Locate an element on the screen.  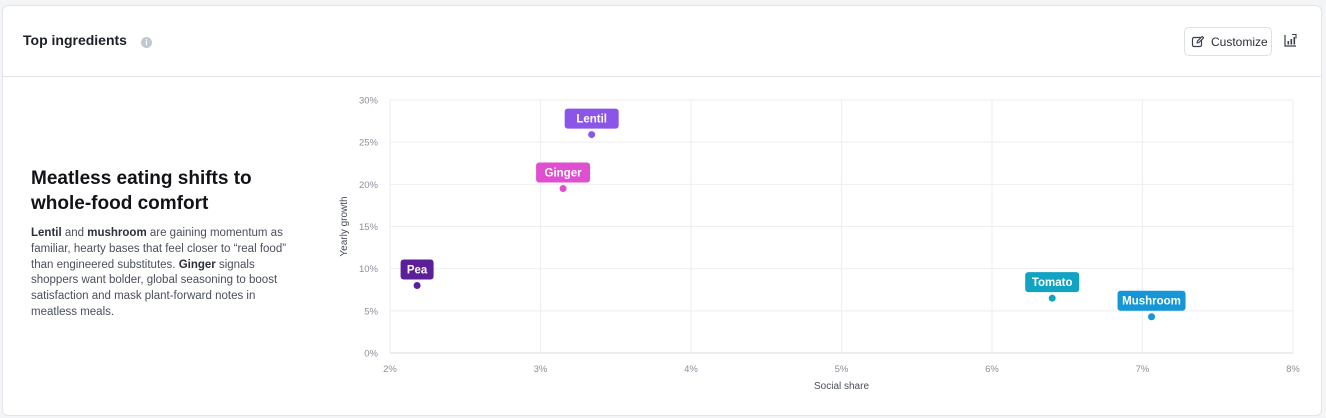
y-tick-label: 30% is located at coordinates (369, 101).